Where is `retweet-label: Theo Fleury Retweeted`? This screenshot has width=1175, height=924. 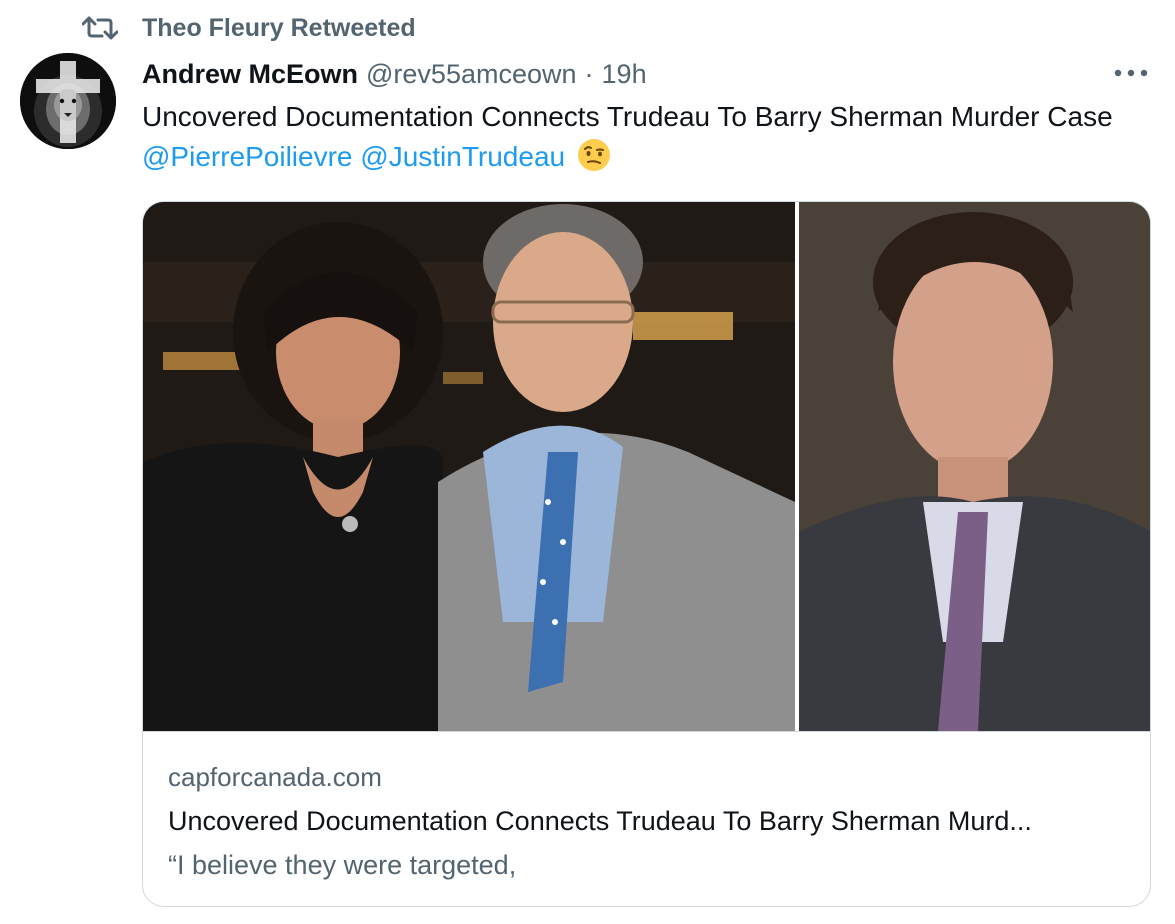 retweet-label: Theo Fleury Retweeted is located at coordinates (279, 28).